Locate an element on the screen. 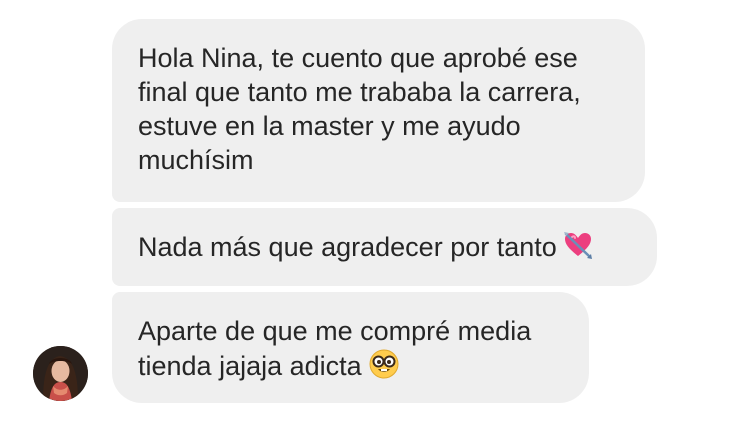 This screenshot has width=750, height=421. message-text-line: Hola Nina, te cuento que aprobé ese is located at coordinates (358, 58).